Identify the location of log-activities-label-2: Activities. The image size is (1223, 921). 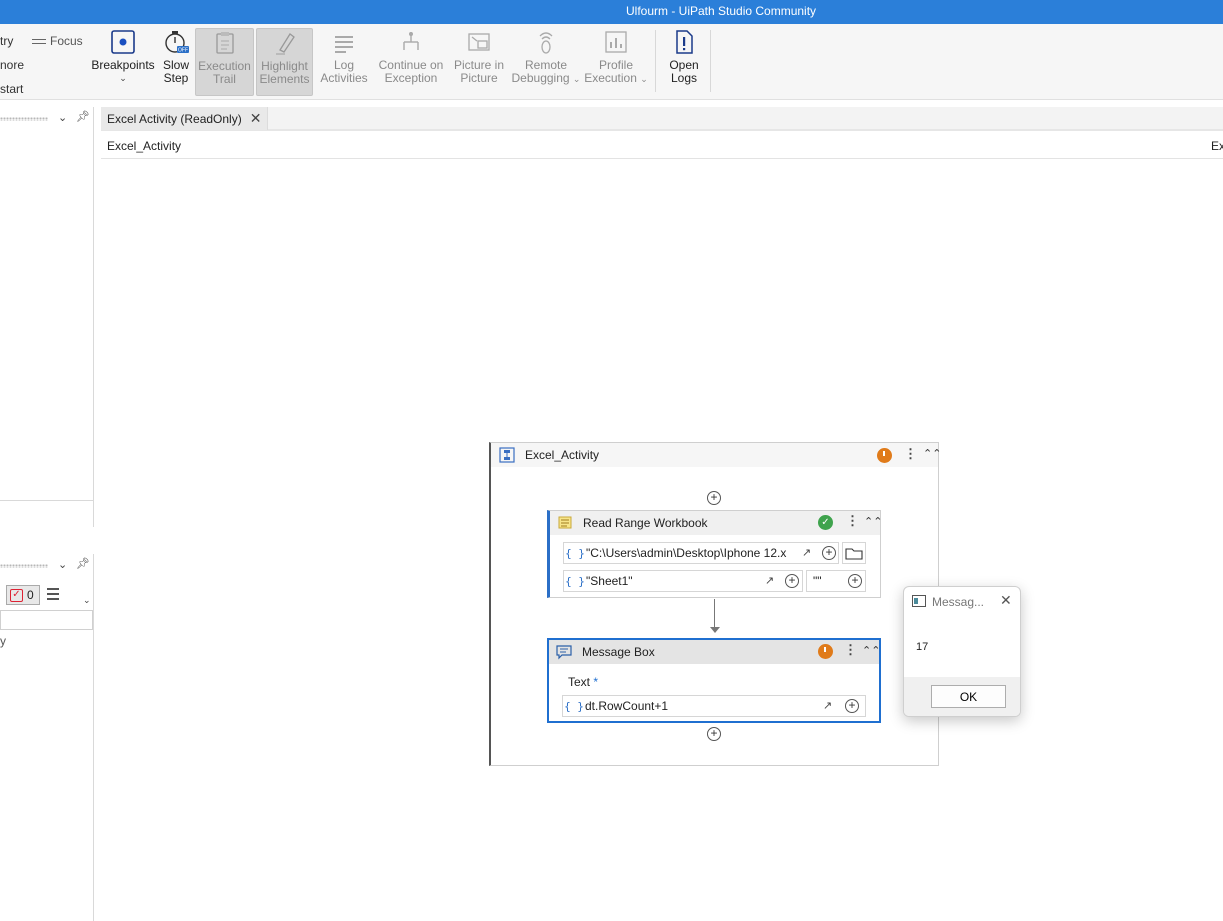
(344, 78).